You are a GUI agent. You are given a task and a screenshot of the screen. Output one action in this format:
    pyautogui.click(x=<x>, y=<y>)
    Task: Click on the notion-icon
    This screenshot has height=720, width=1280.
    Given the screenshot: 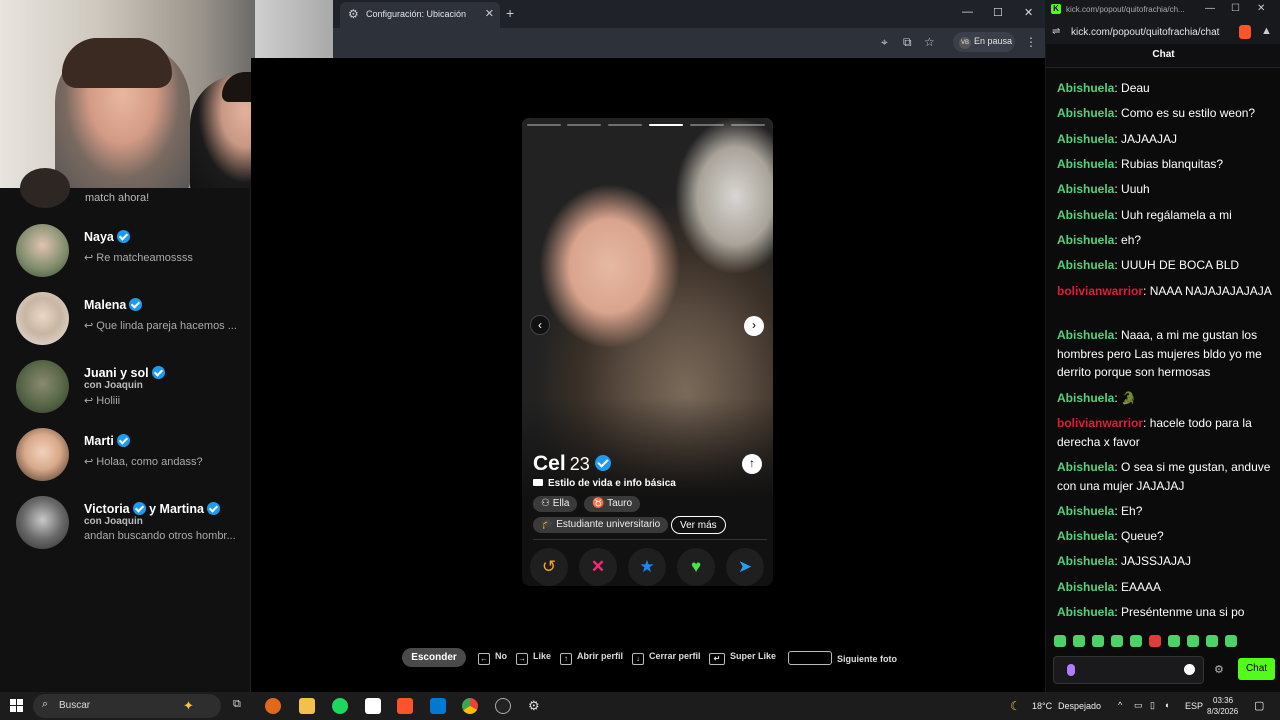 What is the action you would take?
    pyautogui.click(x=373, y=706)
    